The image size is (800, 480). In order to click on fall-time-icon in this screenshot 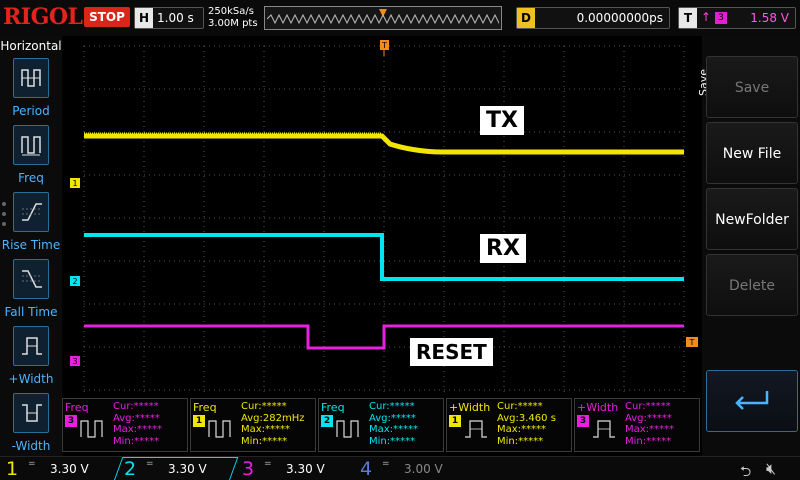, I will do `click(31, 279)`.